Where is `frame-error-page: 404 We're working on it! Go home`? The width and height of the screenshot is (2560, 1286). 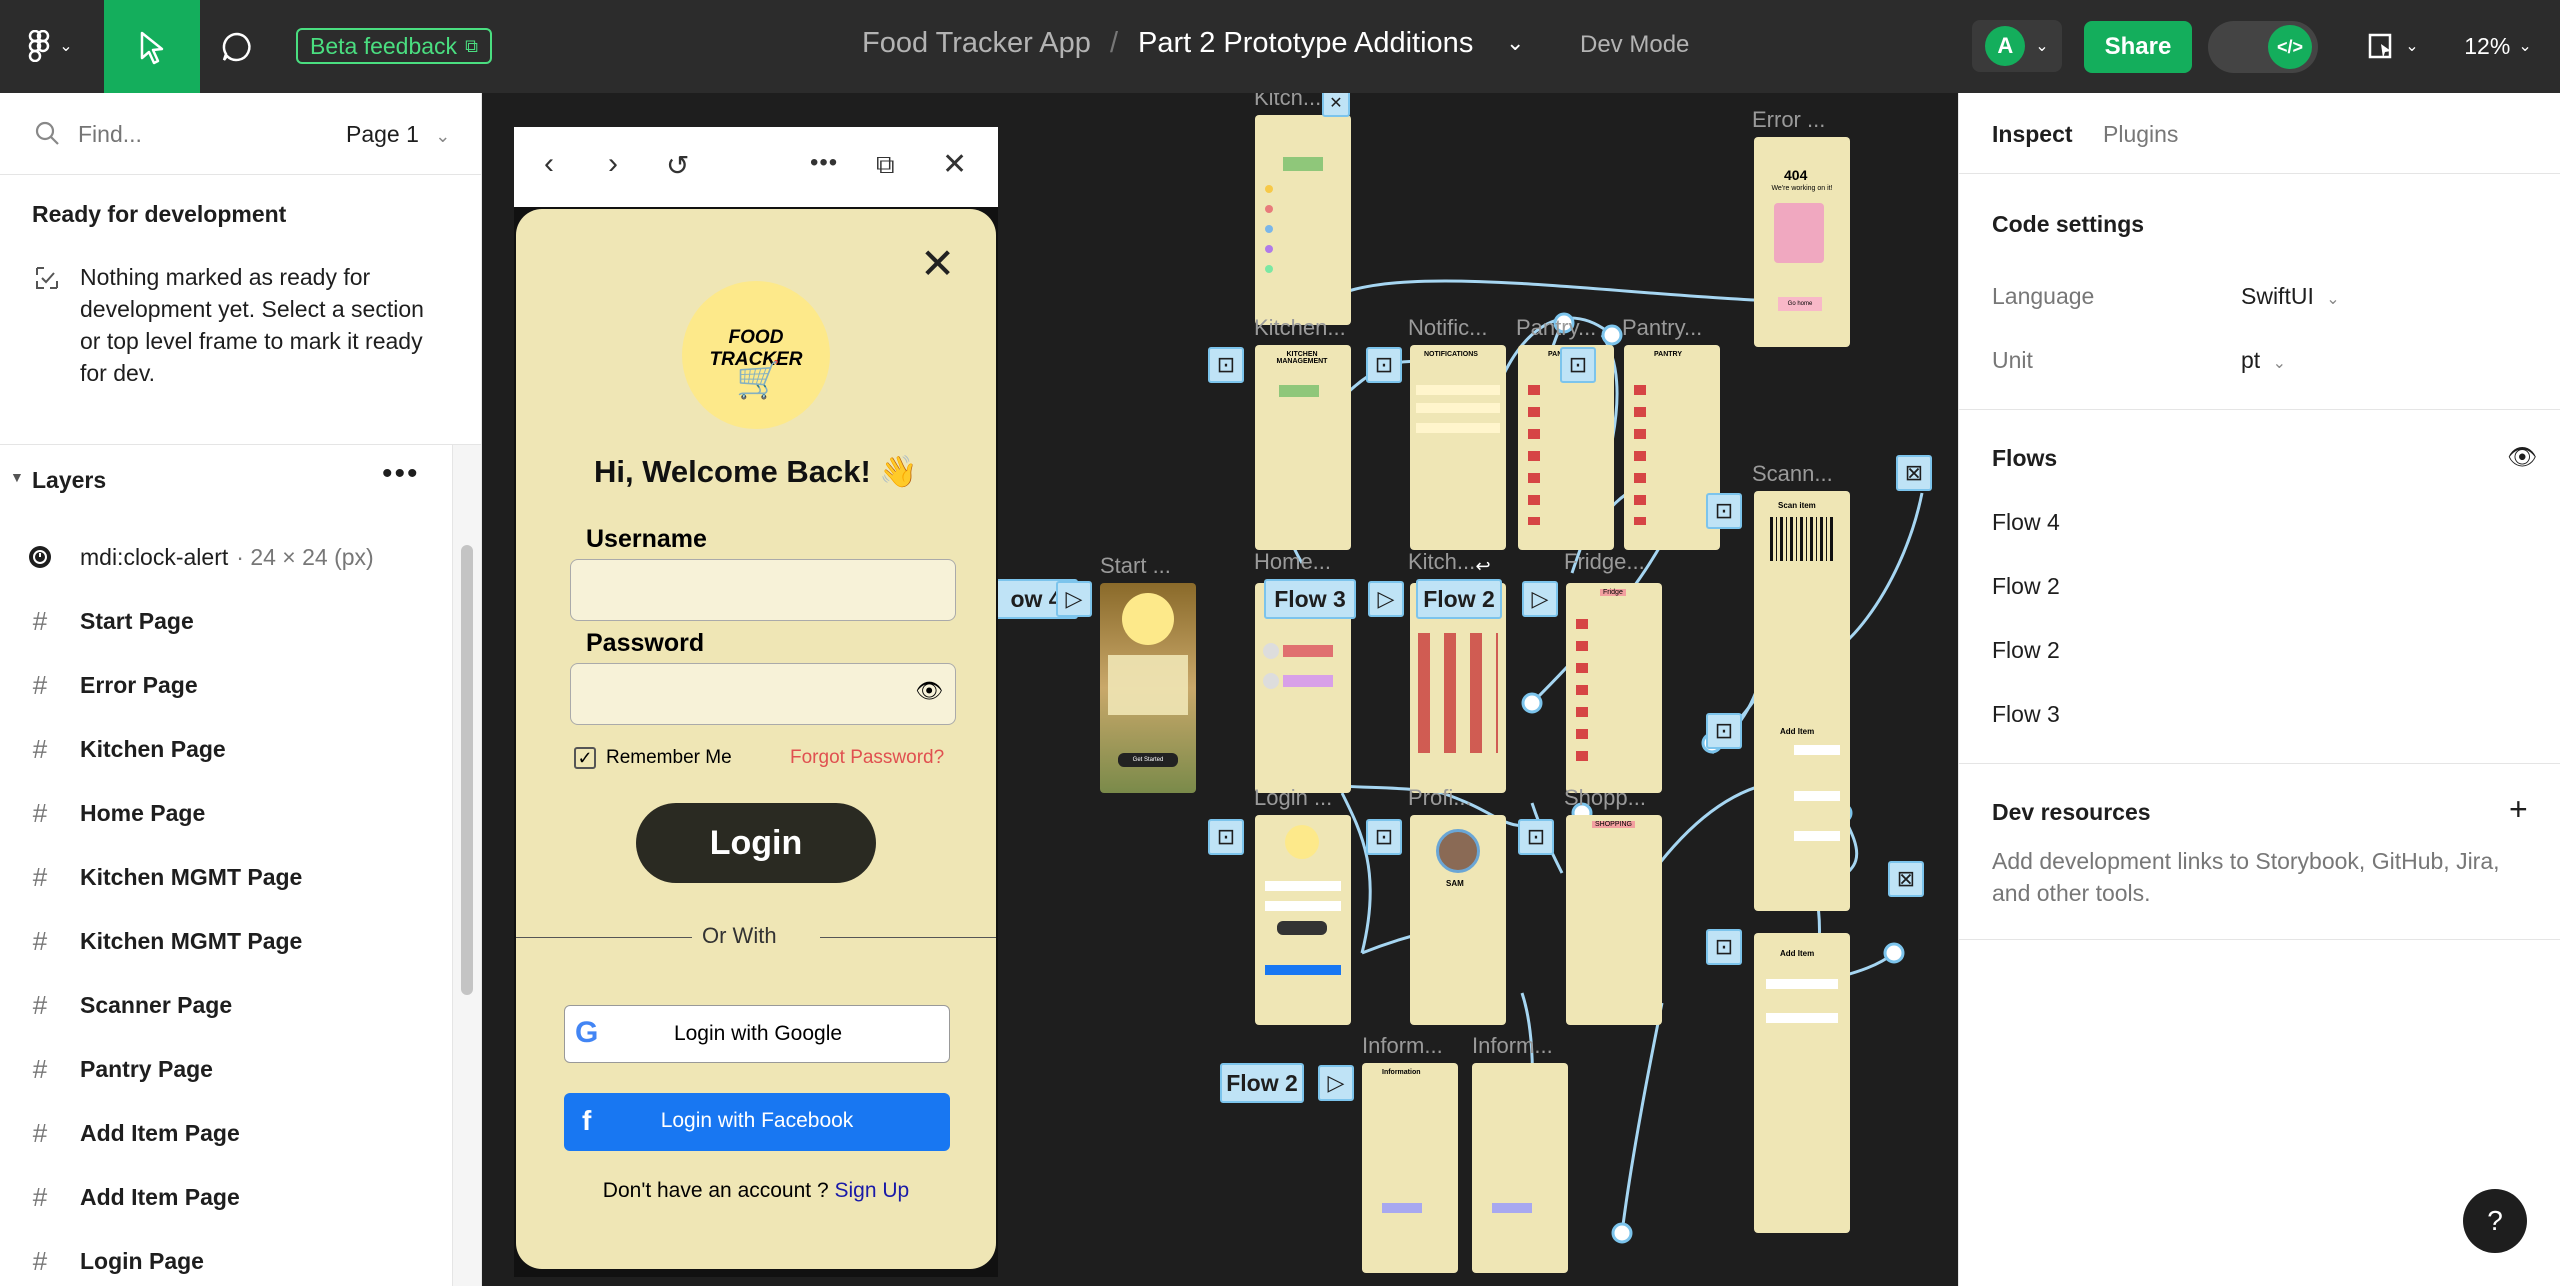
frame-error-page: 404 We're working on it! Go home is located at coordinates (1802, 242).